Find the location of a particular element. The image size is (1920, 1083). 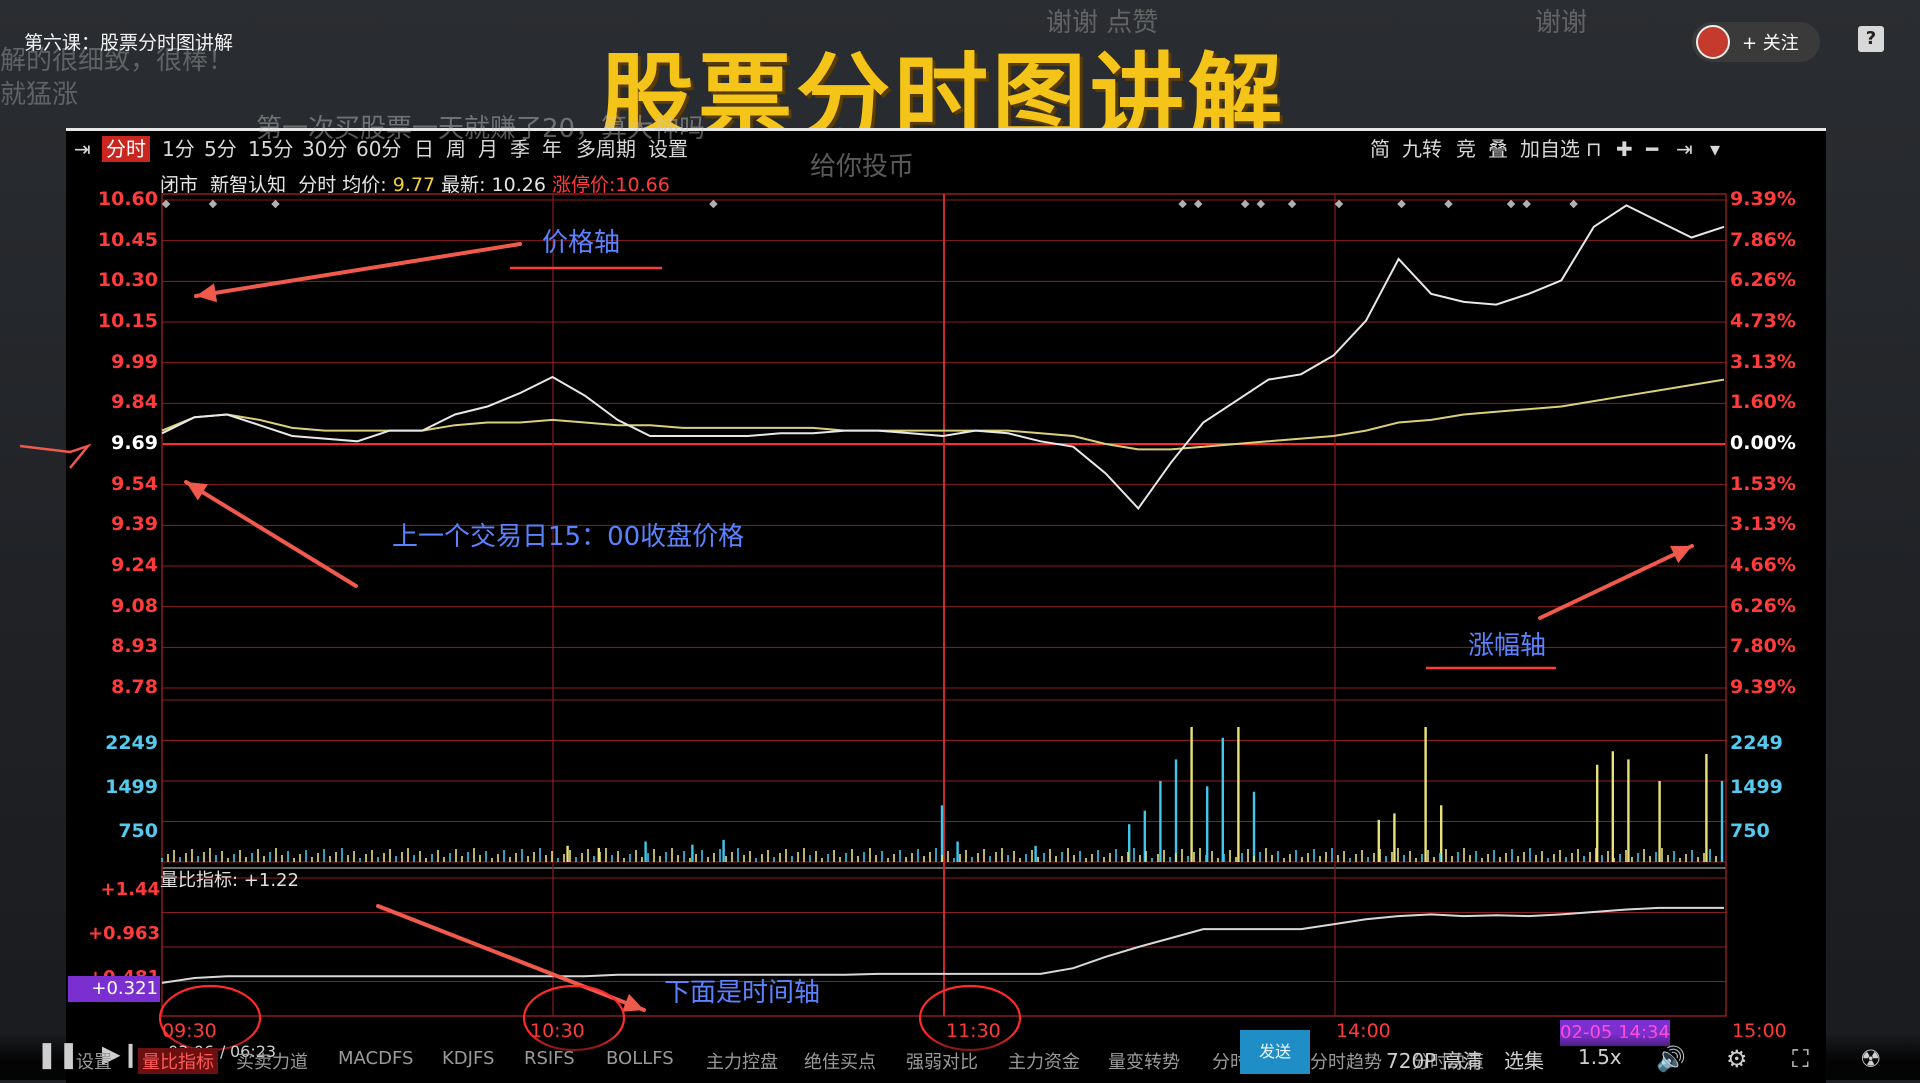

volume-icon: 🔊 is located at coordinates (1671, 1059).